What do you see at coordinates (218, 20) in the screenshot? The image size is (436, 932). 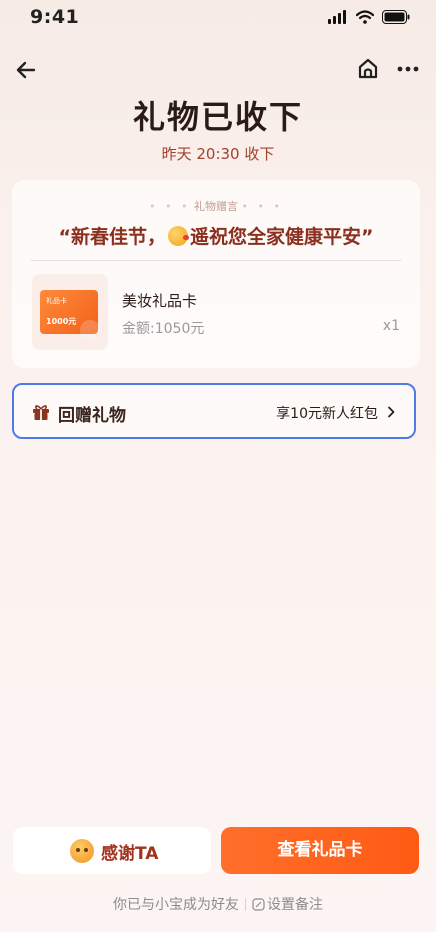 I see `status-bar: 9:41` at bounding box center [218, 20].